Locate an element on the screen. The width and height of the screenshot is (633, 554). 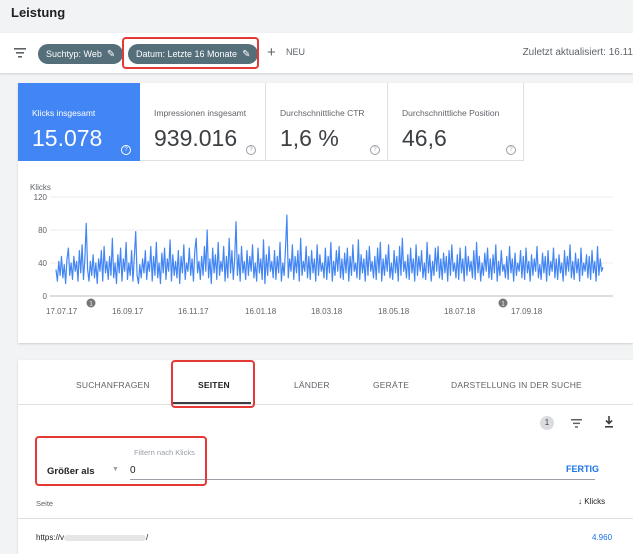
page-title: Leistung is located at coordinates (38, 12).